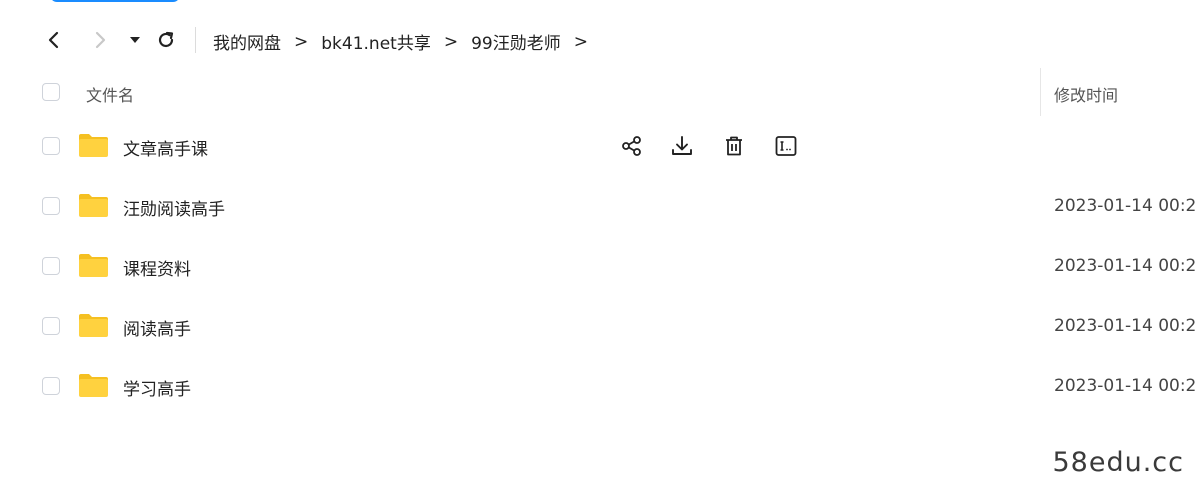  I want to click on nav-divider, so click(195, 40).